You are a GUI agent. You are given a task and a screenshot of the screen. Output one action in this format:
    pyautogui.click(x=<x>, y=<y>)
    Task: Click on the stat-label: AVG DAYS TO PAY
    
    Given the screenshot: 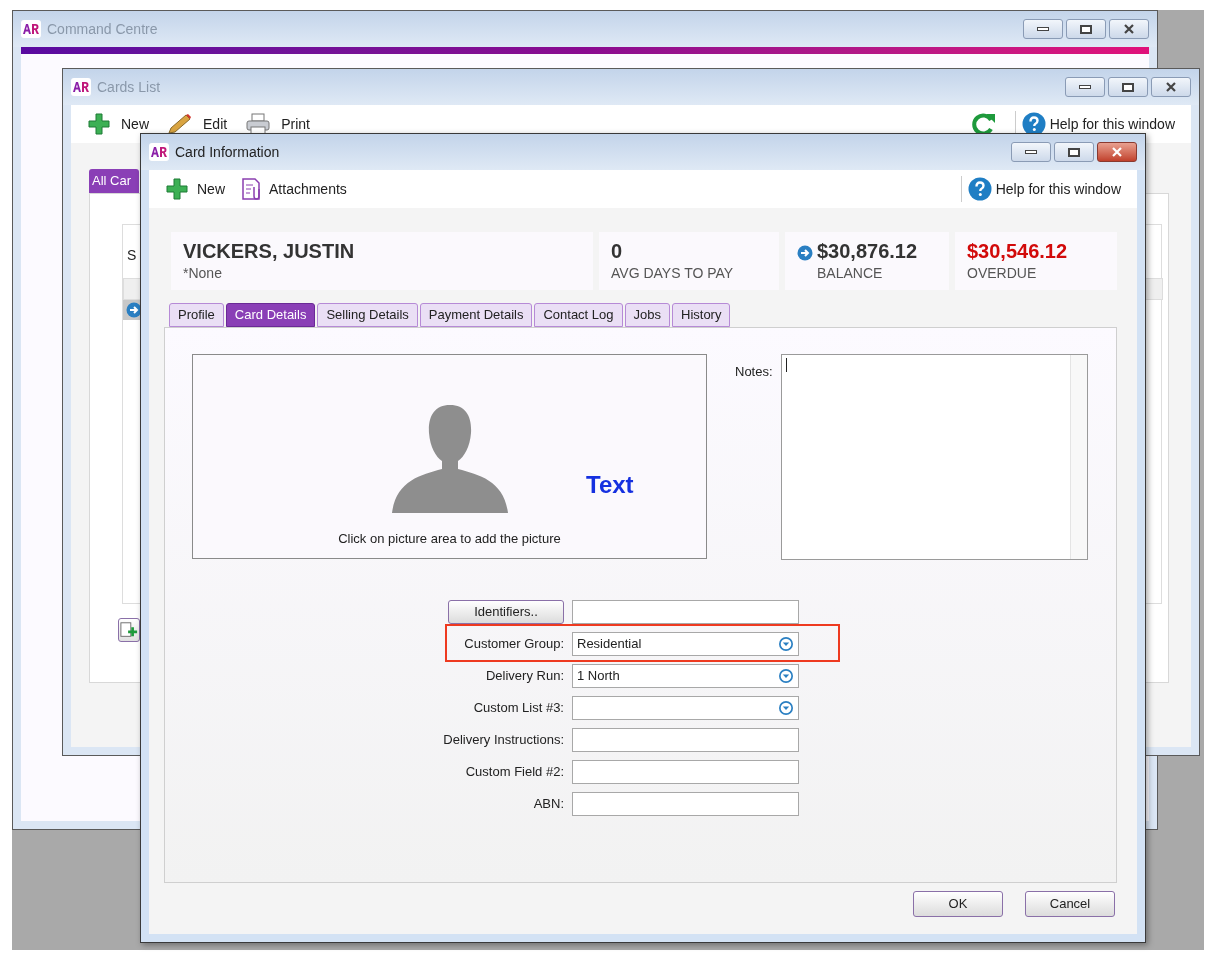 What is the action you would take?
    pyautogui.click(x=672, y=273)
    